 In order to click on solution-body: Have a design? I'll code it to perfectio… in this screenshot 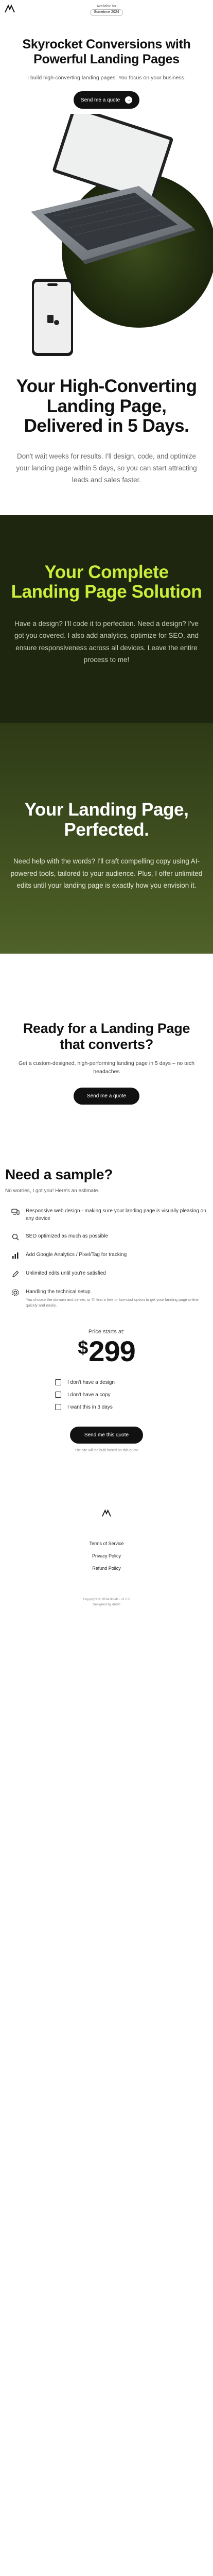, I will do `click(106, 641)`.